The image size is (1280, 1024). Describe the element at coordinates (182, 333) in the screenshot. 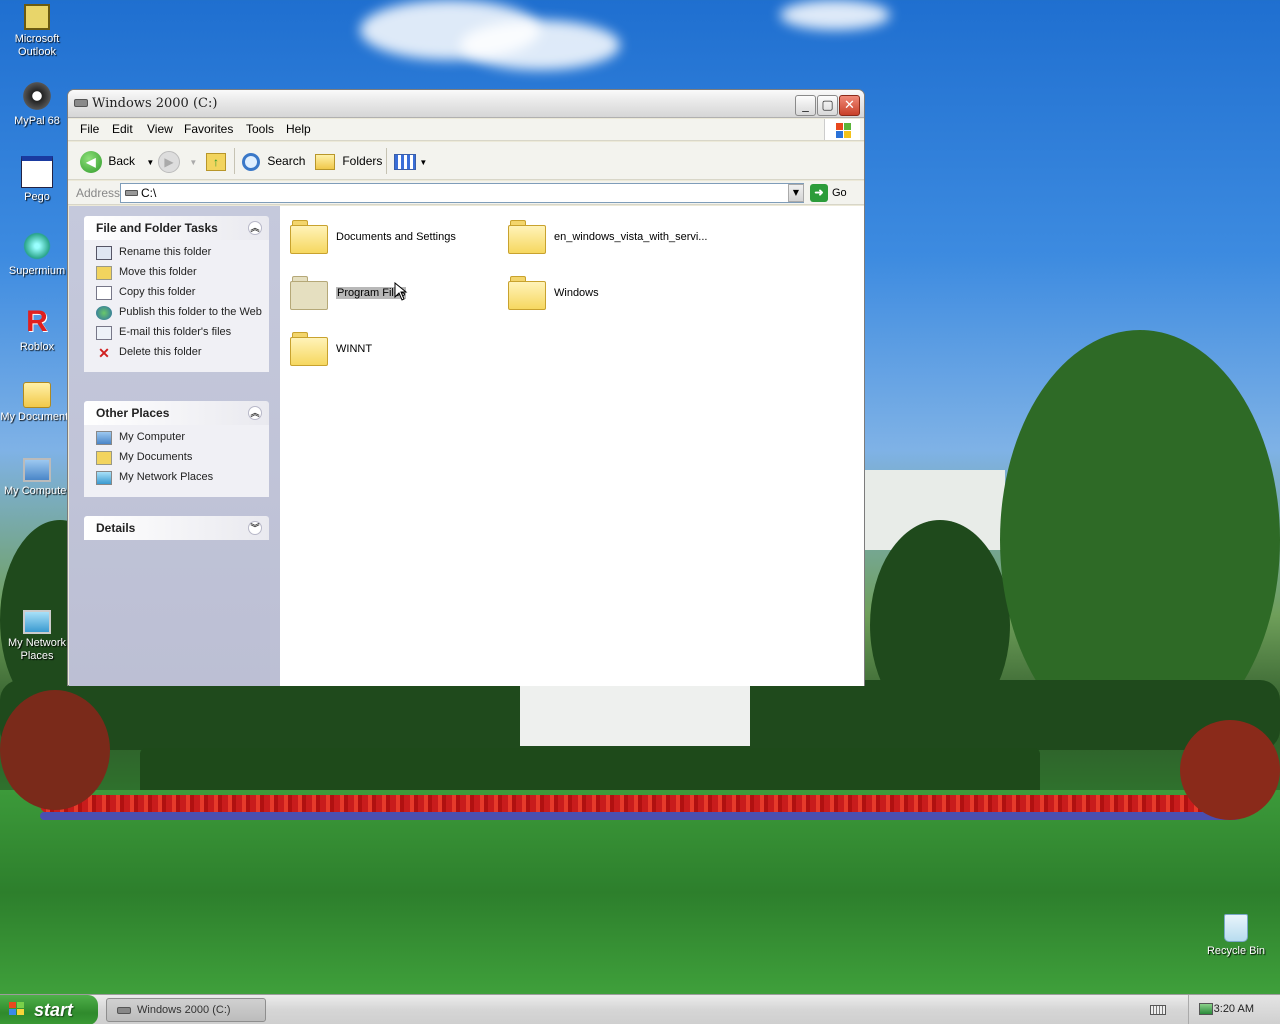

I see `task-email-files: E-mail this folder's files` at that location.